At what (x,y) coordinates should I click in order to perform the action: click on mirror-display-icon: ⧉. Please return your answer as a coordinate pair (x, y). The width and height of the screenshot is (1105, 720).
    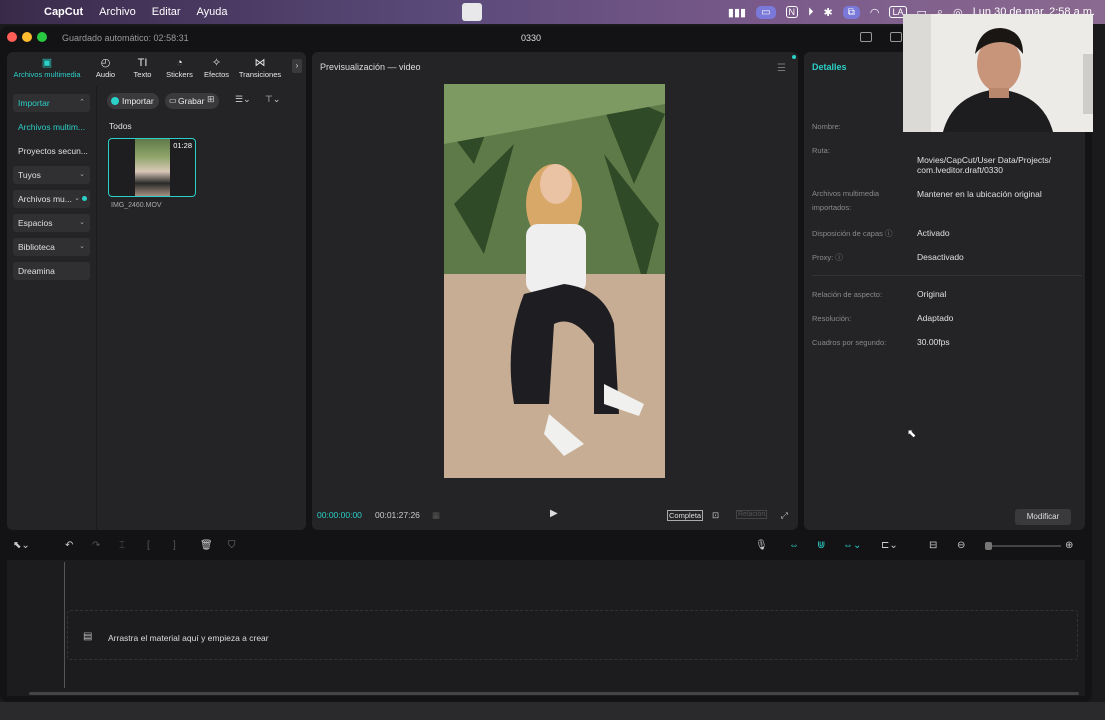
    Looking at the image, I should click on (851, 12).